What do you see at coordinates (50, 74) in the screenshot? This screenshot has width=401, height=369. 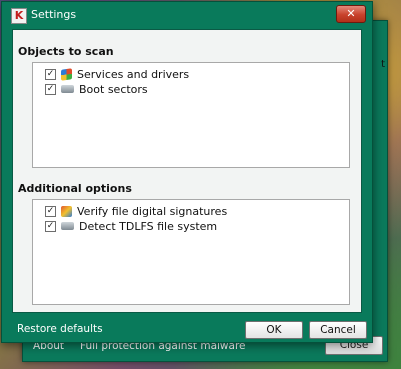 I see `checkbox-services-drivers: ✓` at bounding box center [50, 74].